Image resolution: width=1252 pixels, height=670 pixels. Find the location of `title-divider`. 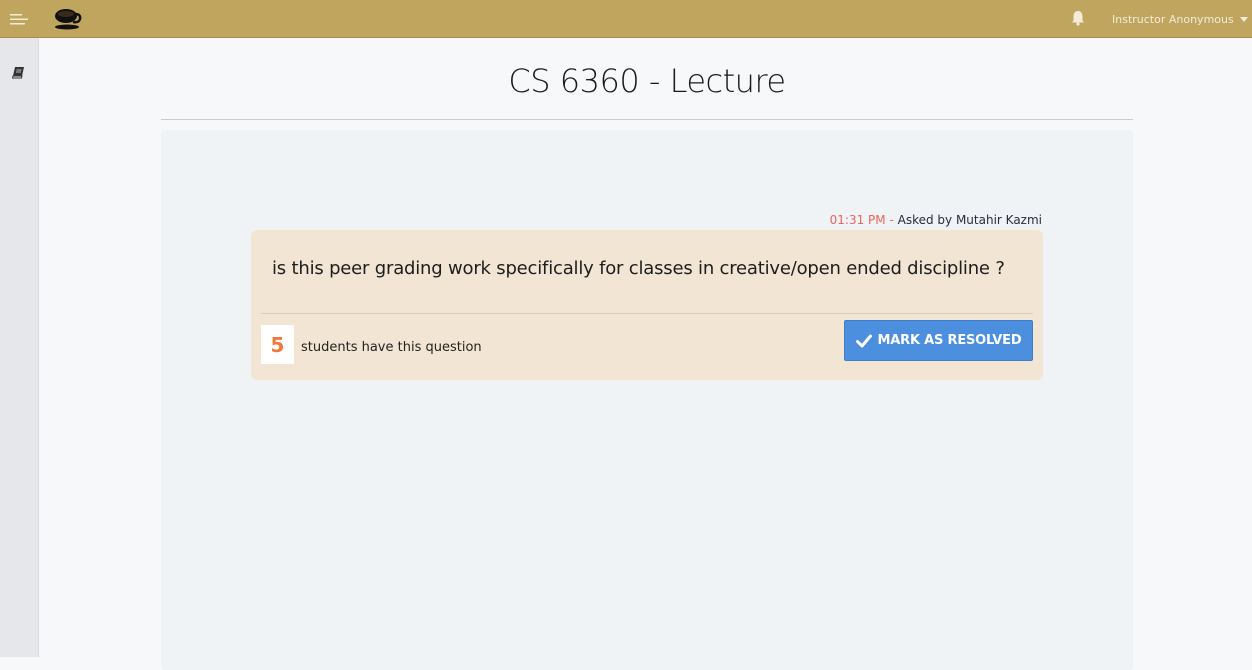

title-divider is located at coordinates (647, 119).